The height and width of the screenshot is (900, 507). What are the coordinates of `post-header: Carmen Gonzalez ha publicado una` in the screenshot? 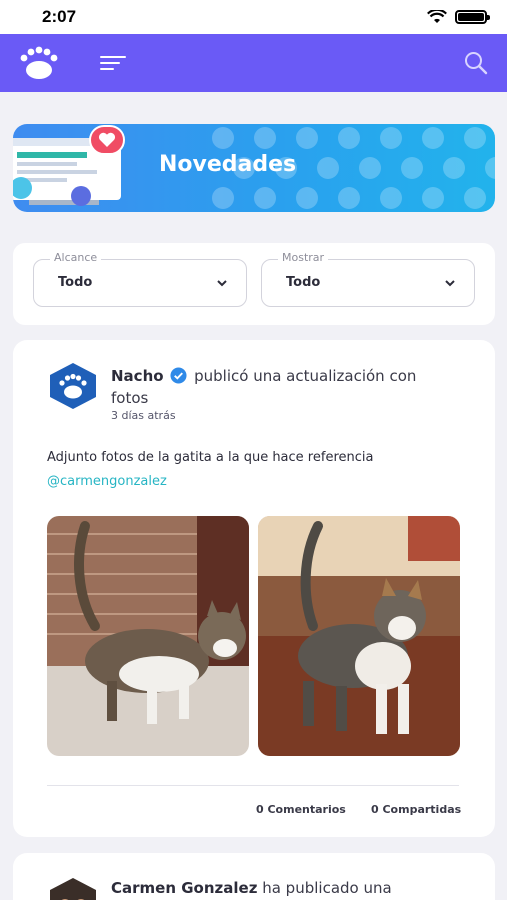 It's located at (251, 888).